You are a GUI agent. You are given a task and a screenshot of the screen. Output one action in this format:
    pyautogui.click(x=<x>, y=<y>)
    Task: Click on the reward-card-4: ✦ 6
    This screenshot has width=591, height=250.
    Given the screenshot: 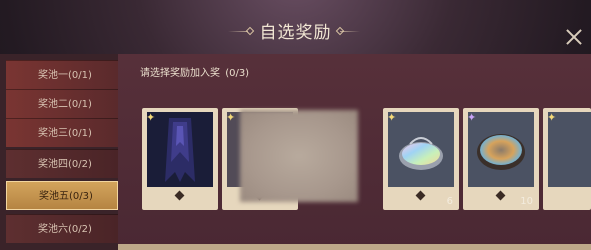 What is the action you would take?
    pyautogui.click(x=421, y=159)
    